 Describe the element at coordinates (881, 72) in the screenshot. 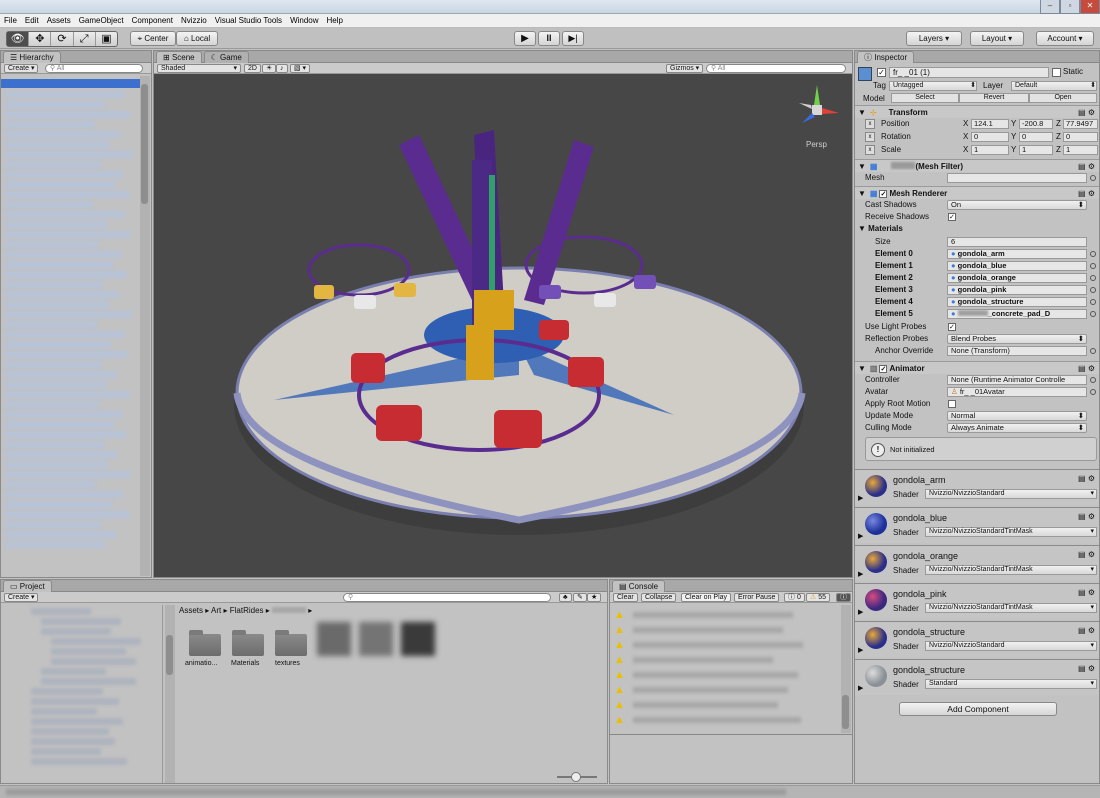

I see `active-checkbox: ✓` at that location.